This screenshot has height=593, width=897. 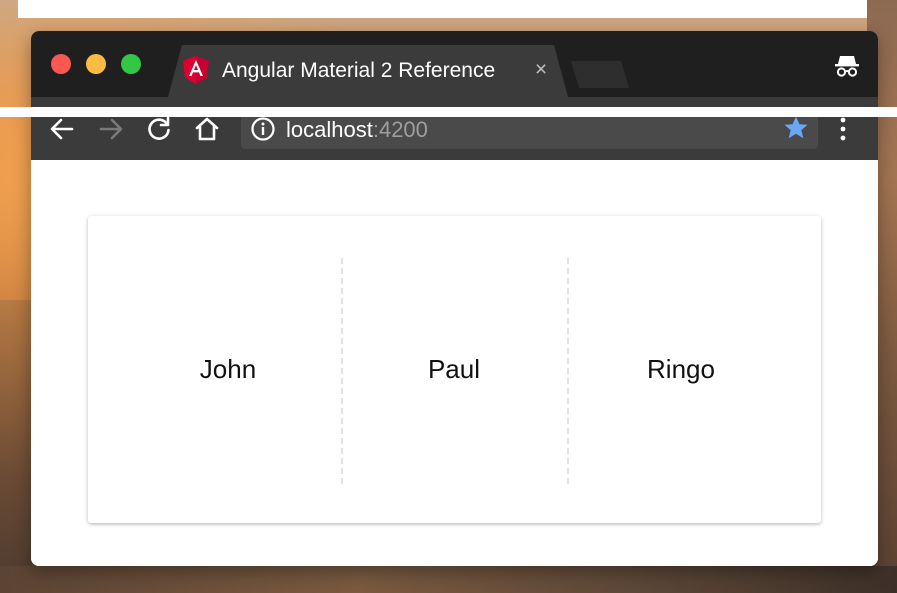 What do you see at coordinates (448, 579) in the screenshot?
I see `wallpaper-bottom` at bounding box center [448, 579].